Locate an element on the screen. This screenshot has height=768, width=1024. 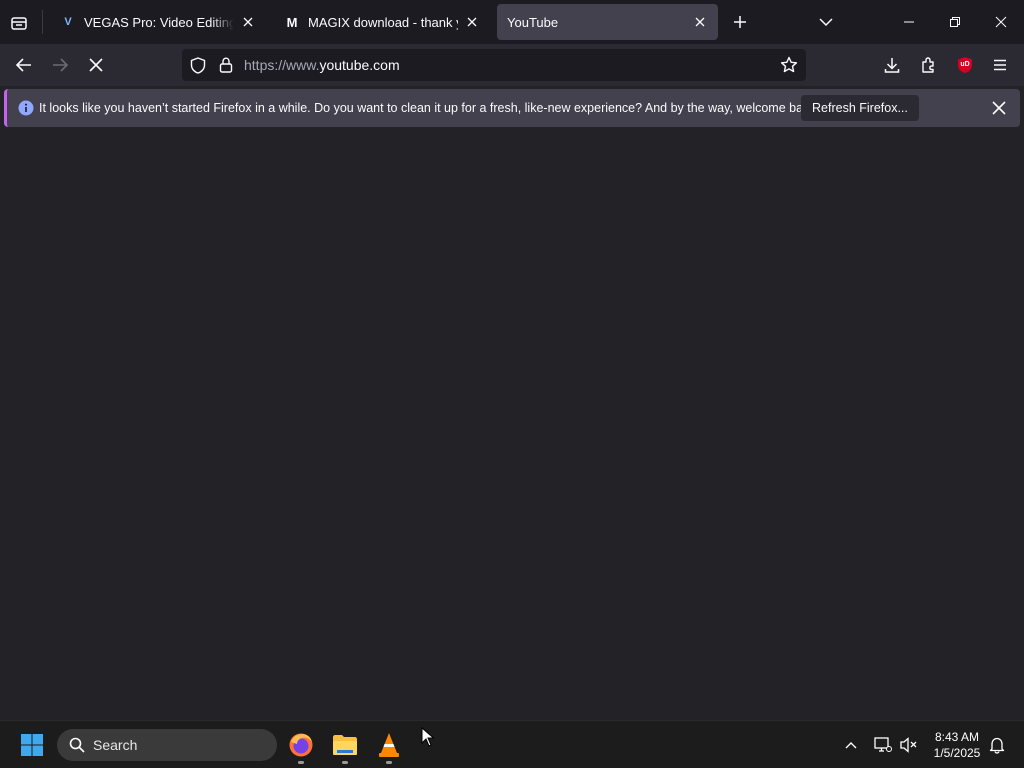
tab-vegas: V VEGAS Pro: Video Editing Software is located at coordinates (158, 22).